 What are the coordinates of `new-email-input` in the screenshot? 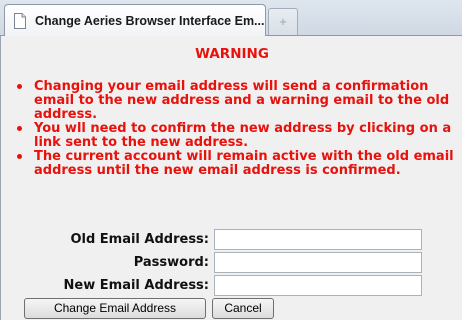 It's located at (318, 285).